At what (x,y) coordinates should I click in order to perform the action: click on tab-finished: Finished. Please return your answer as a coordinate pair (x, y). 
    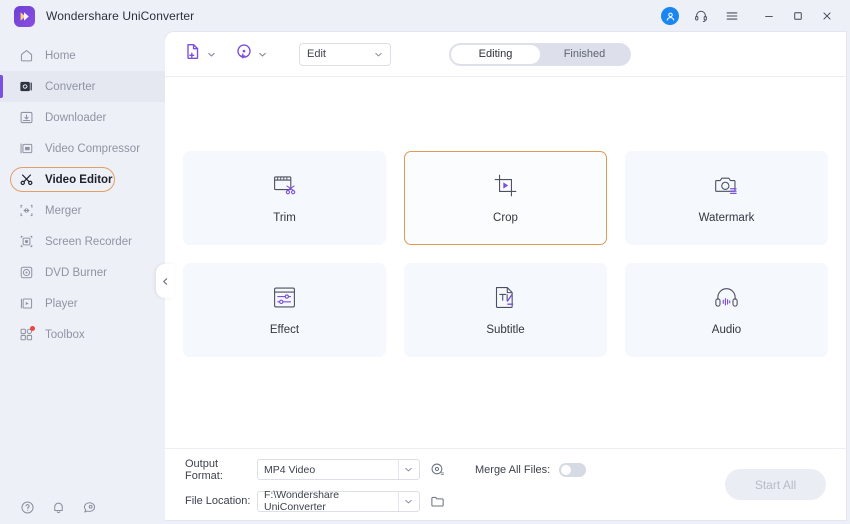
    Looking at the image, I should click on (584, 54).